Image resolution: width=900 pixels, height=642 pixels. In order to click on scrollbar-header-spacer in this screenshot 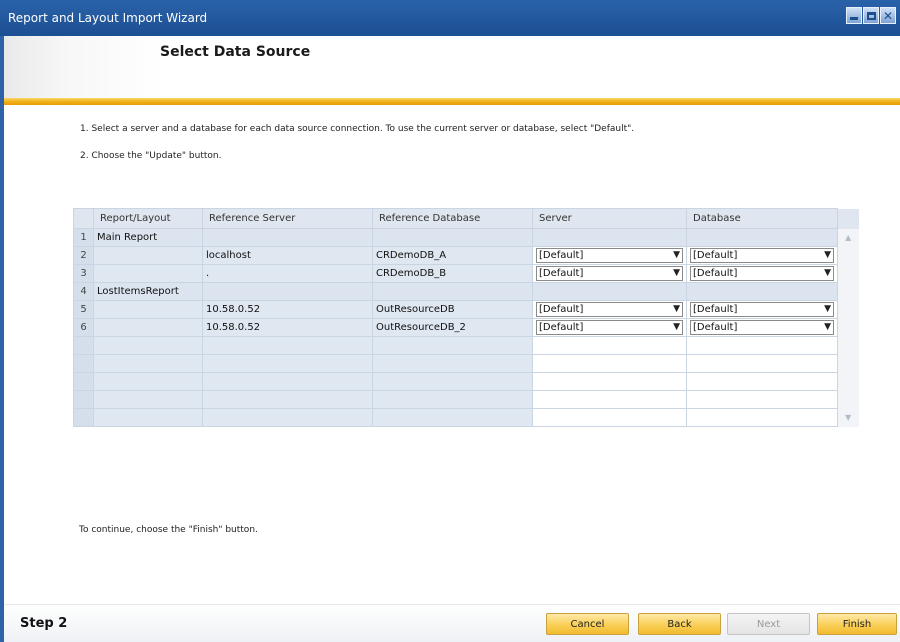, I will do `click(848, 218)`.